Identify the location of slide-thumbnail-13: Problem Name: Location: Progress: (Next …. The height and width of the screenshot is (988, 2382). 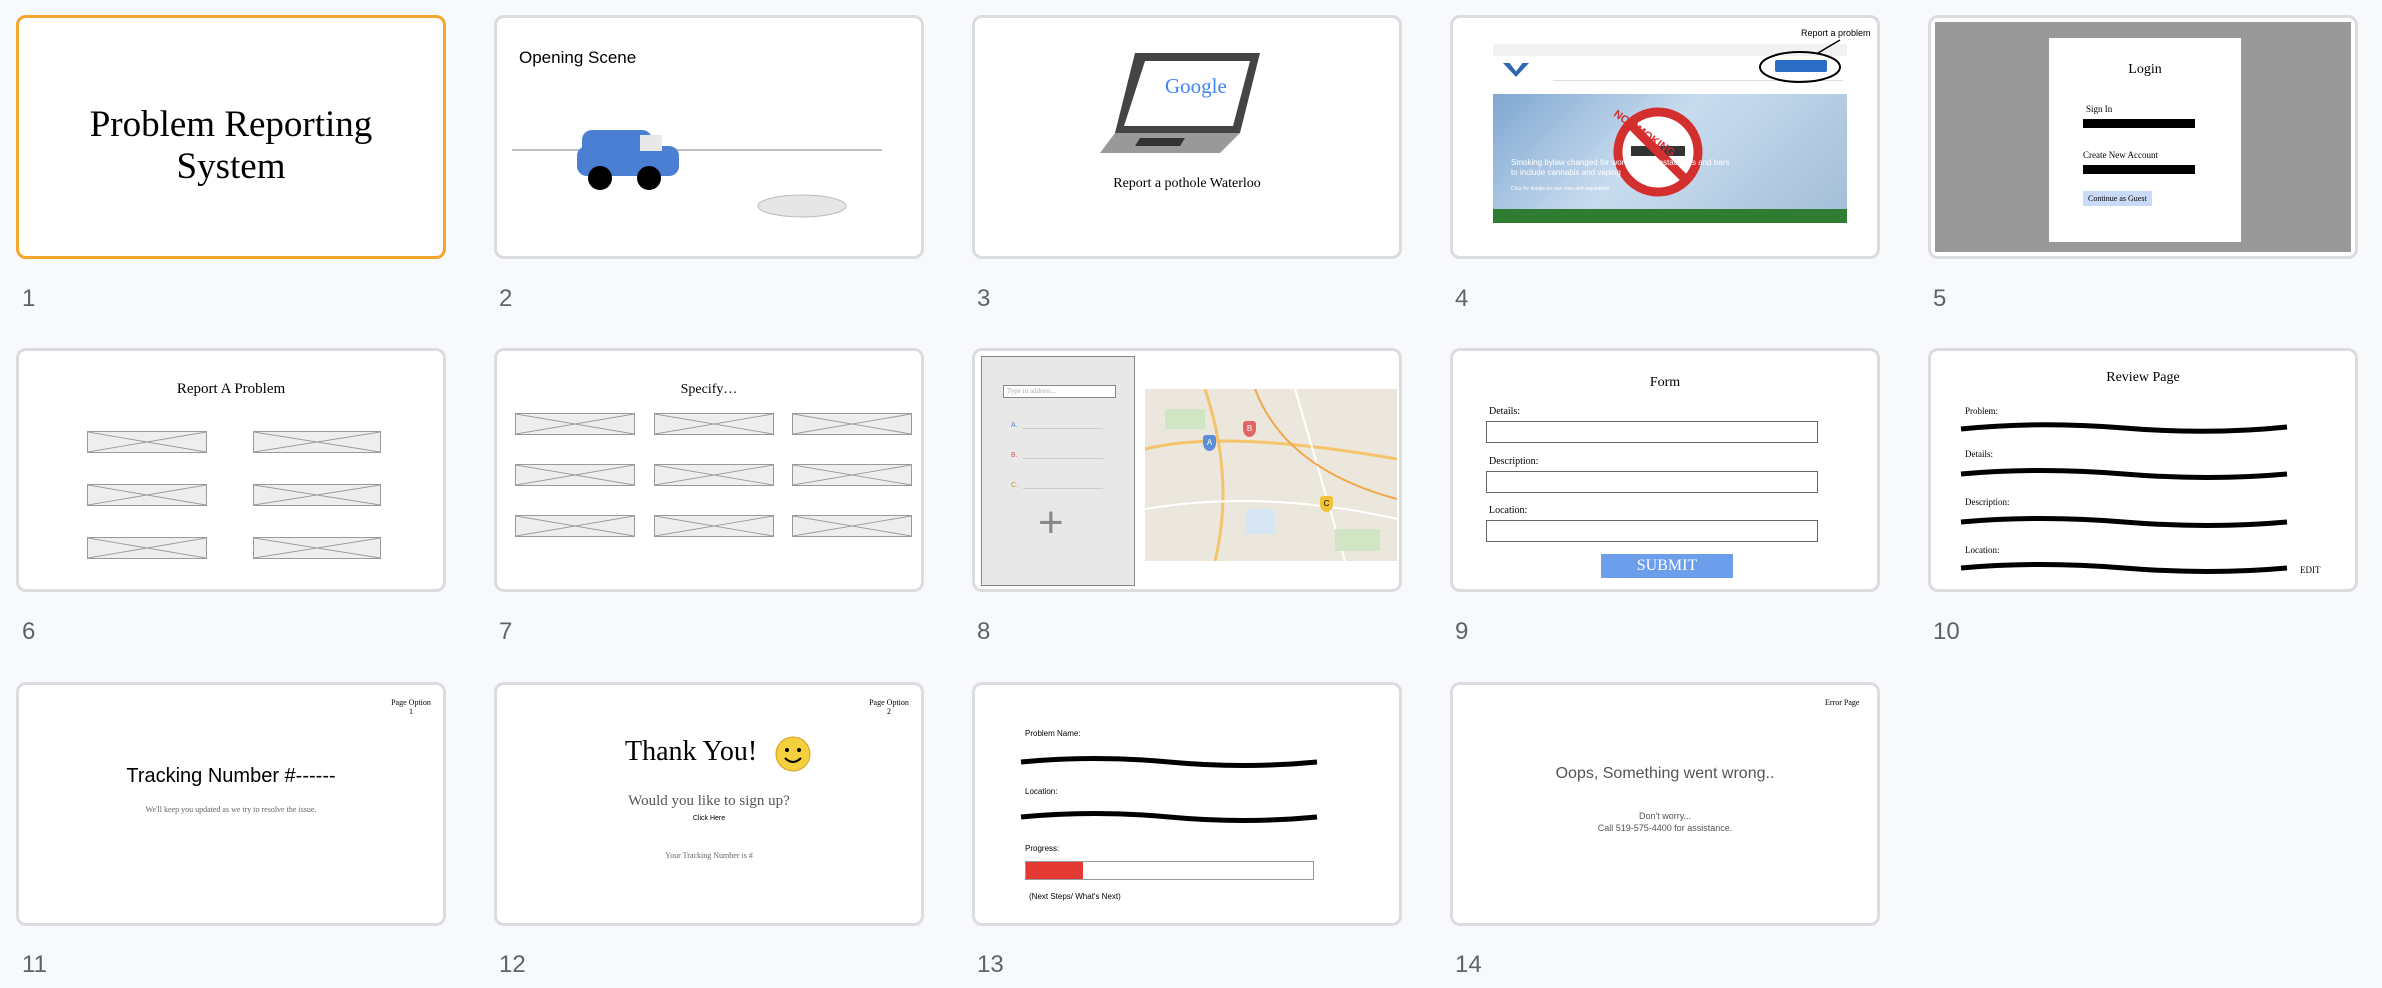
(1187, 804).